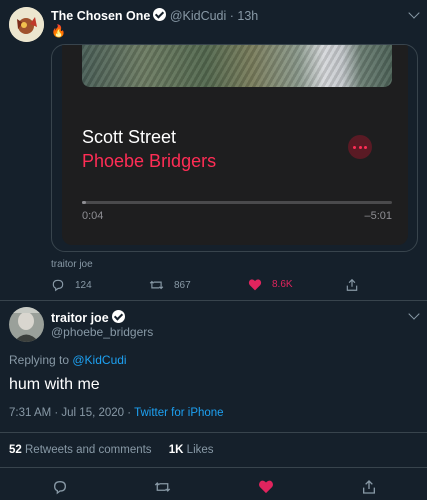 This screenshot has height=500, width=427. What do you see at coordinates (178, 413) in the screenshot?
I see `source-link: Twitter for iPhone` at bounding box center [178, 413].